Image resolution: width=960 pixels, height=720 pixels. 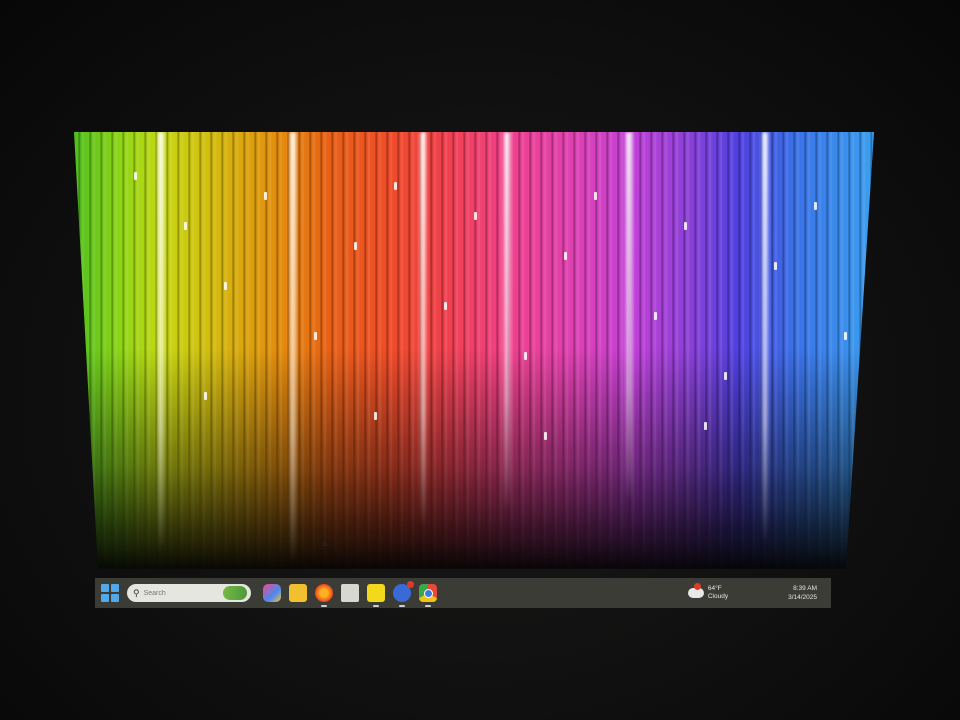 What do you see at coordinates (805, 588) in the screenshot?
I see `clock-time: 8:39 AM` at bounding box center [805, 588].